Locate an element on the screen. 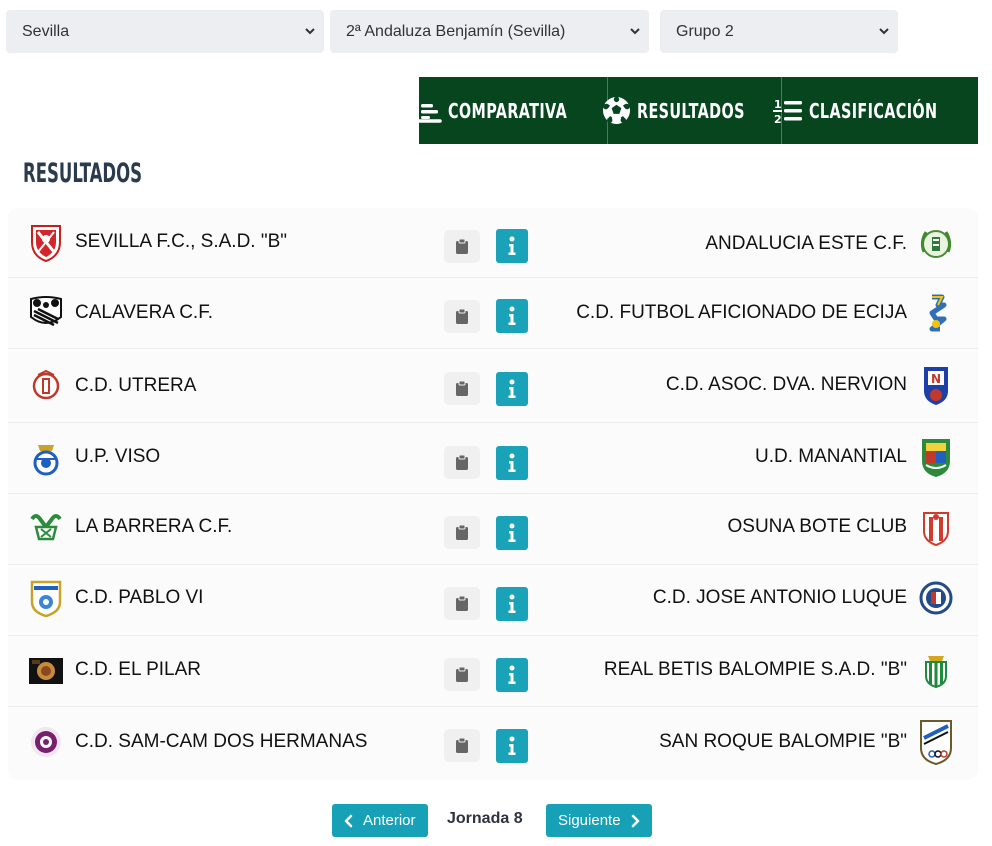  home-team: LA BARRERA C.F. is located at coordinates (130, 527).